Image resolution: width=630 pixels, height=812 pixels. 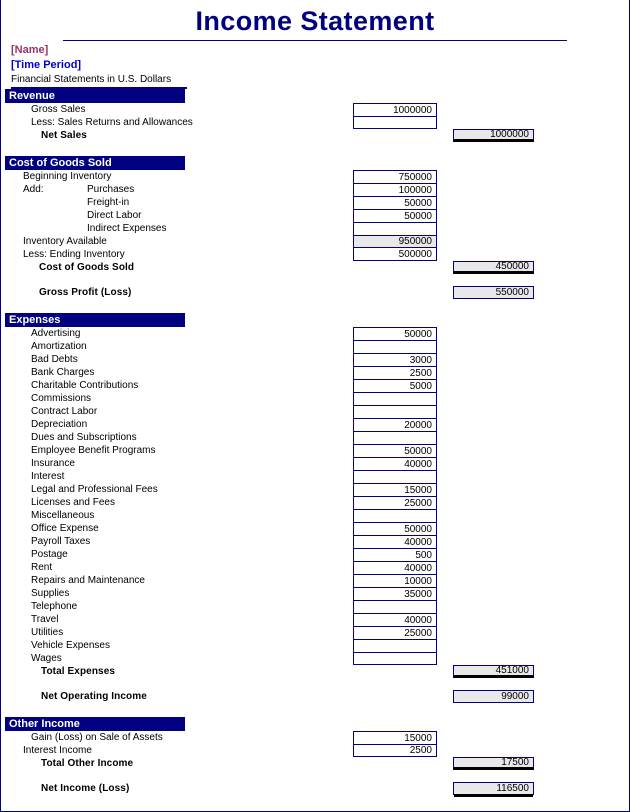 I want to click on row-label: Depreciation, so click(x=59, y=424).